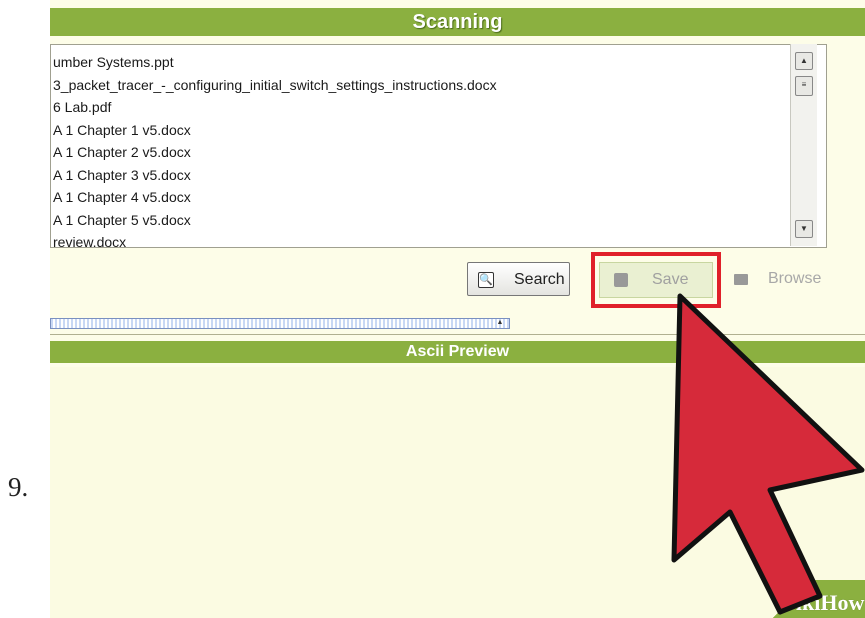 The image size is (865, 618). What do you see at coordinates (768, 454) in the screenshot?
I see `cursor-arrow-icon` at bounding box center [768, 454].